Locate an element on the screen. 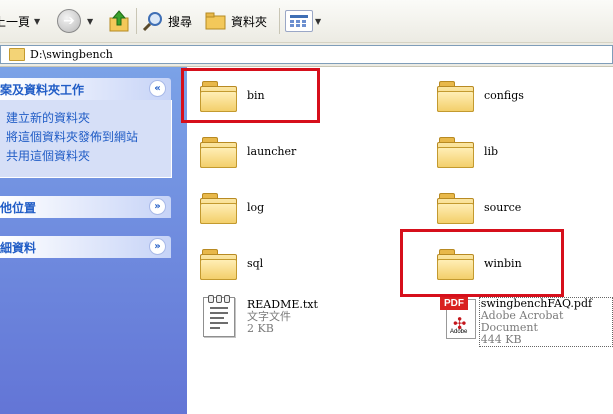 The height and width of the screenshot is (414, 613). file-item-readme: README.txt 文字文件 2 KB is located at coordinates (260, 316).